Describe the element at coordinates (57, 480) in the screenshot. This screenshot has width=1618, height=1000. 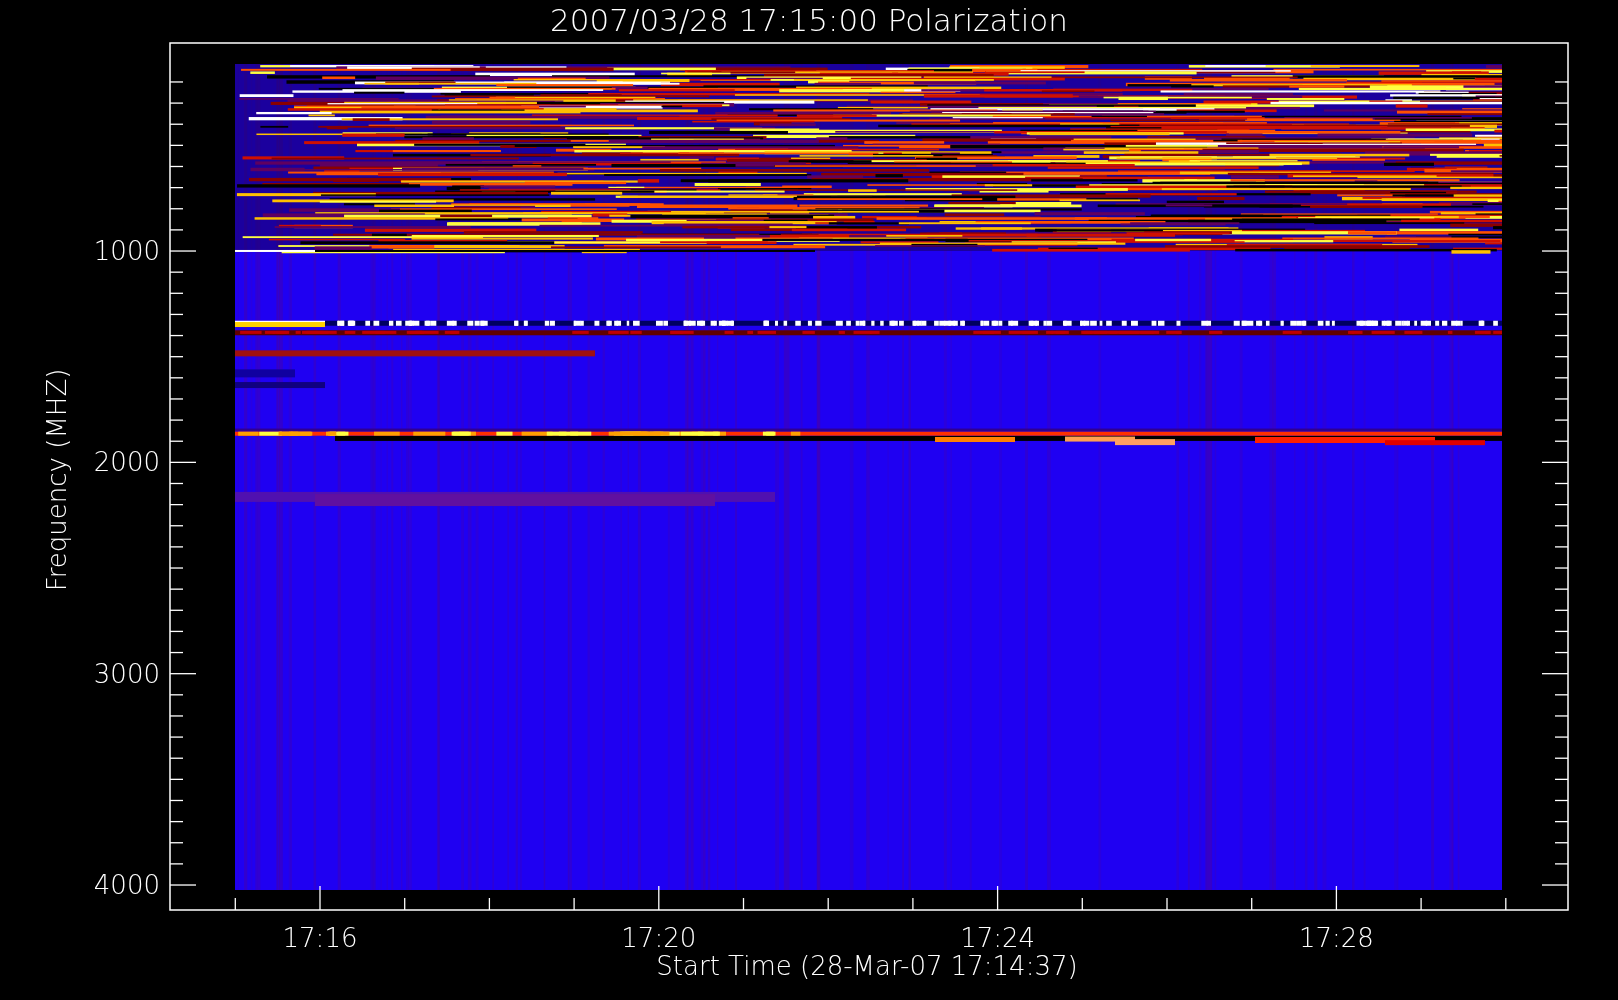
I see `y-axis-title: Frequency (MHZ)` at that location.